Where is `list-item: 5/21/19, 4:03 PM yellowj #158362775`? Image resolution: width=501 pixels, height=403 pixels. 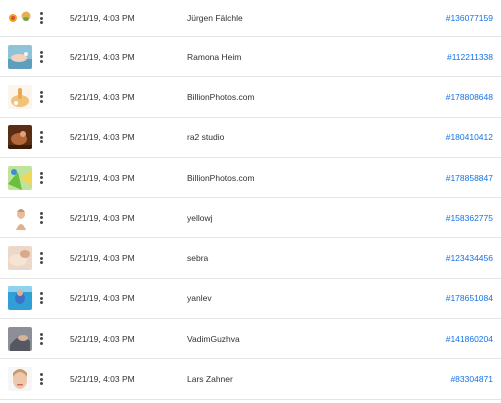
list-item: 5/21/19, 4:03 PM yellowj #158362775 is located at coordinates (250, 218).